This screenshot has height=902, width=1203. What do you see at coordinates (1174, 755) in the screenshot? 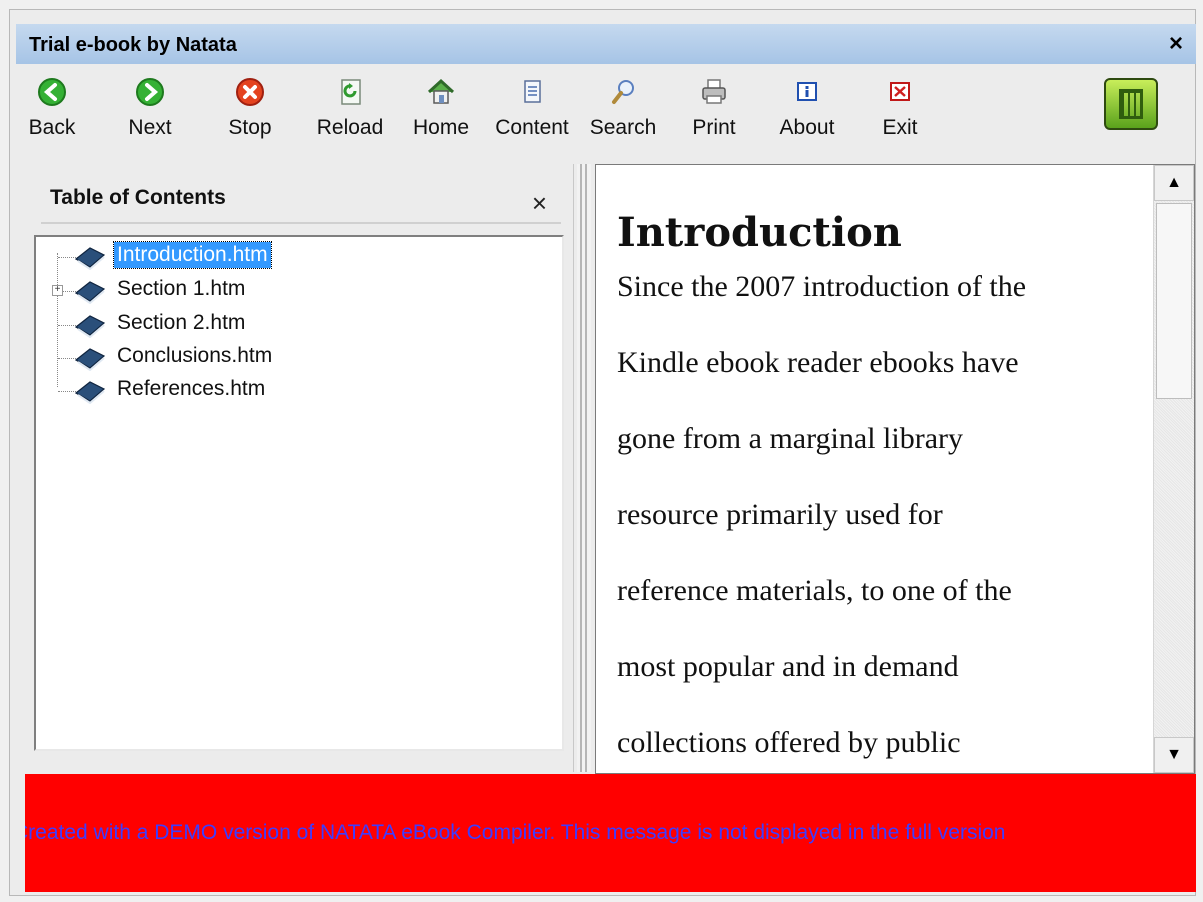
I see `scroll-down-button: ▼` at bounding box center [1174, 755].